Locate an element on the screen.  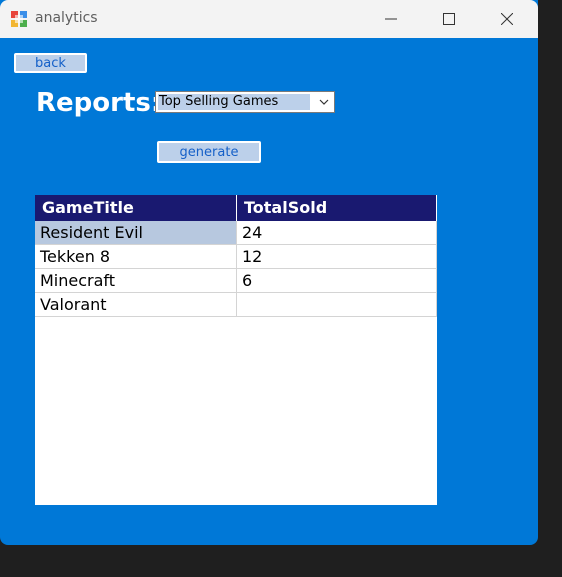
report-select: Top Selling Games is located at coordinates (245, 102).